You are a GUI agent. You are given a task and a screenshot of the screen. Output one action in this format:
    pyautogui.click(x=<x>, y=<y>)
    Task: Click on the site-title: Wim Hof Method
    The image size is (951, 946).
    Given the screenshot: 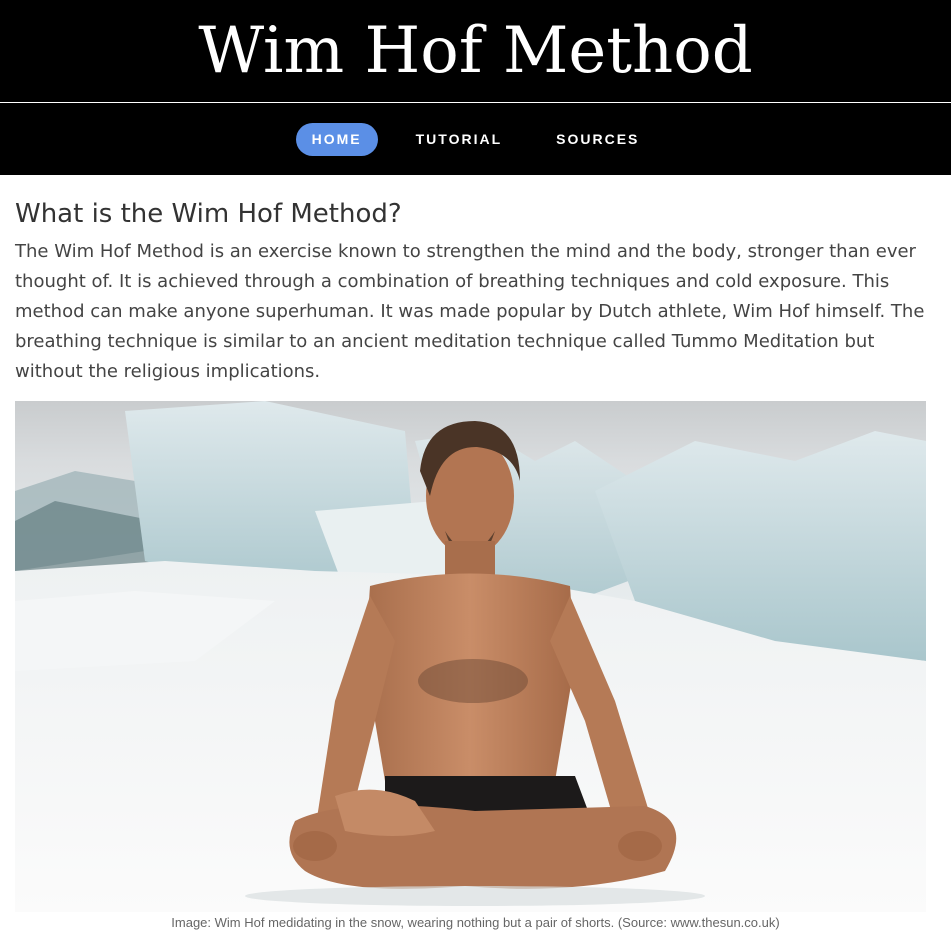 What is the action you would take?
    pyautogui.click(x=475, y=51)
    